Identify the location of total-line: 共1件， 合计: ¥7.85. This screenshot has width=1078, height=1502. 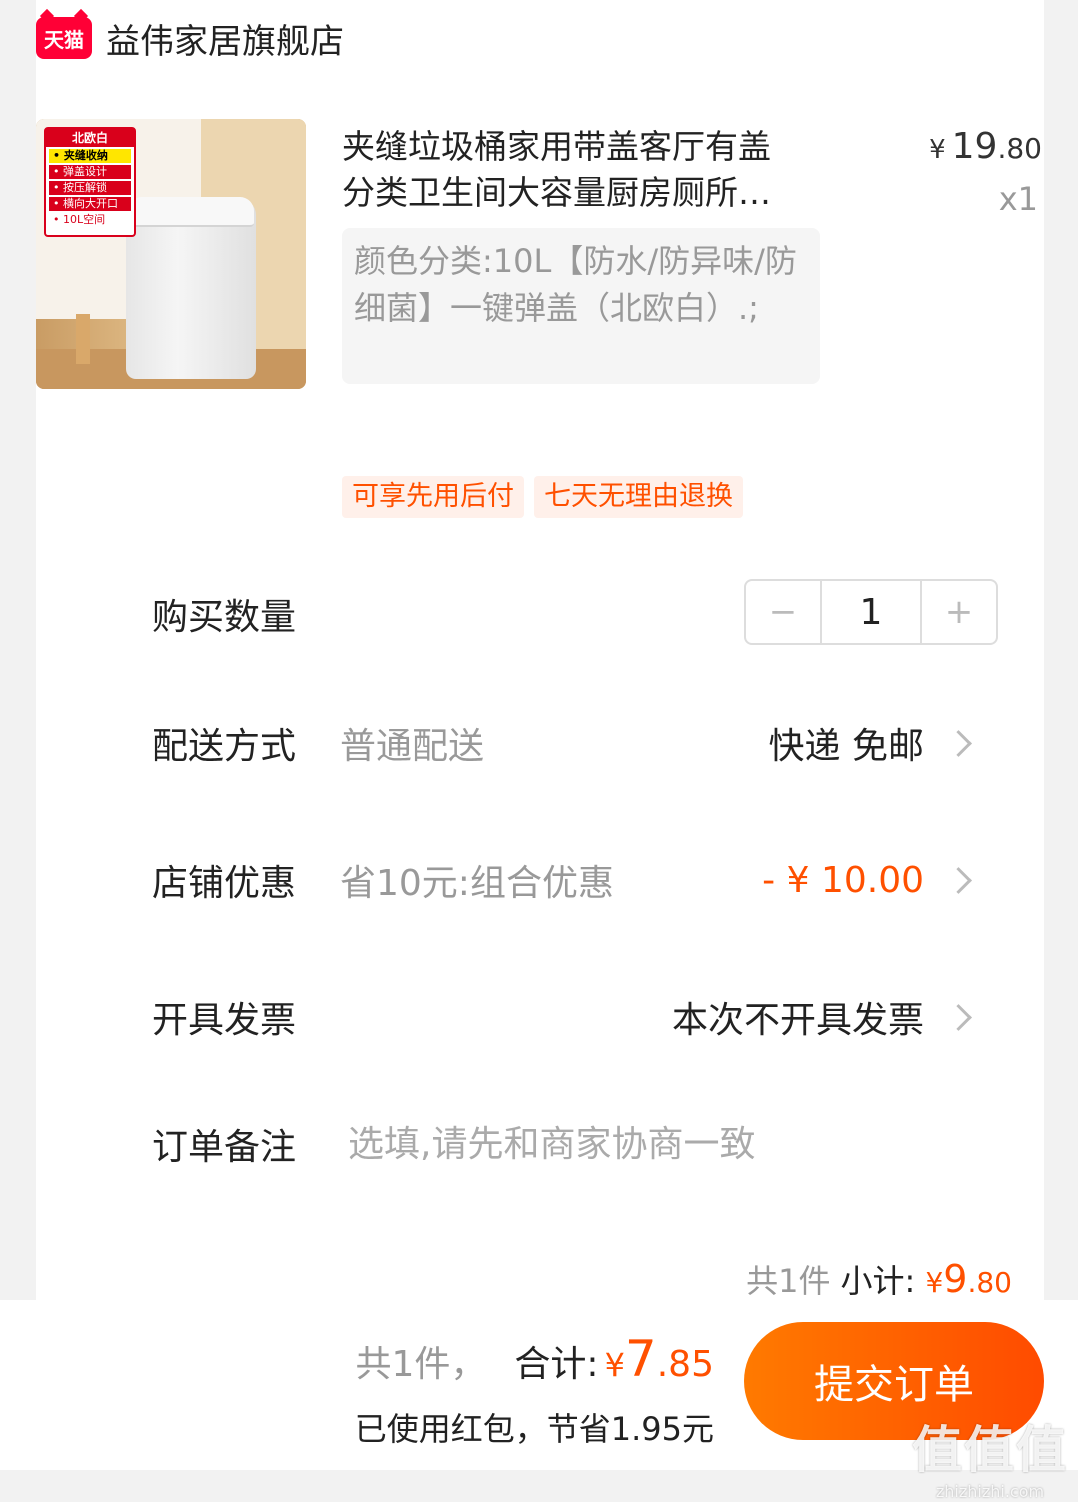
(535, 1359).